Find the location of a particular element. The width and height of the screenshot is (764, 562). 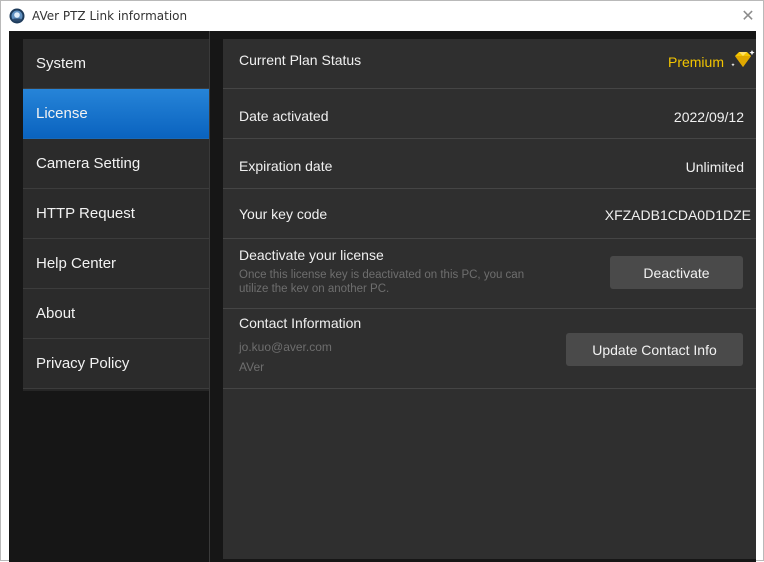

sidebar-item-about: About is located at coordinates (116, 314).